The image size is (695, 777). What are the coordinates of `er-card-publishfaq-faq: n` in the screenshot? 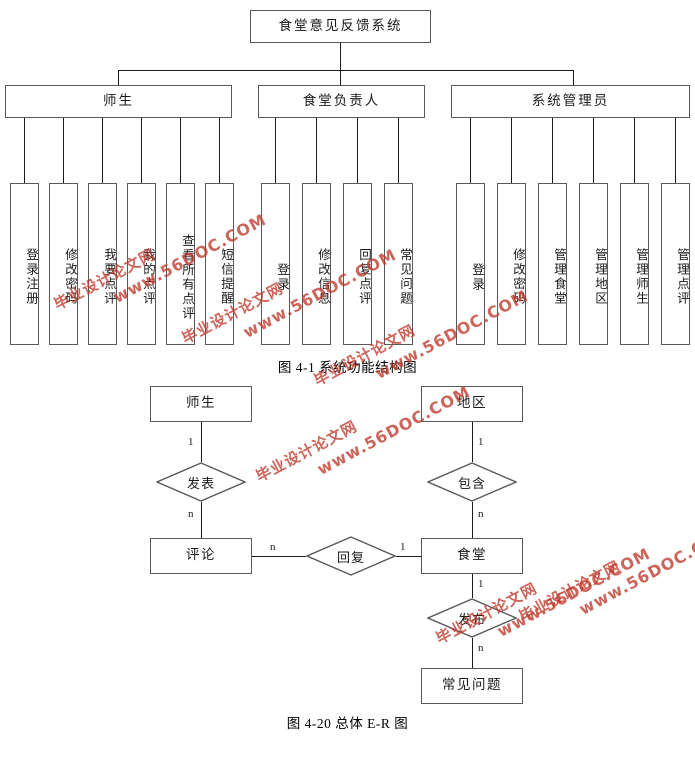 It's located at (481, 648).